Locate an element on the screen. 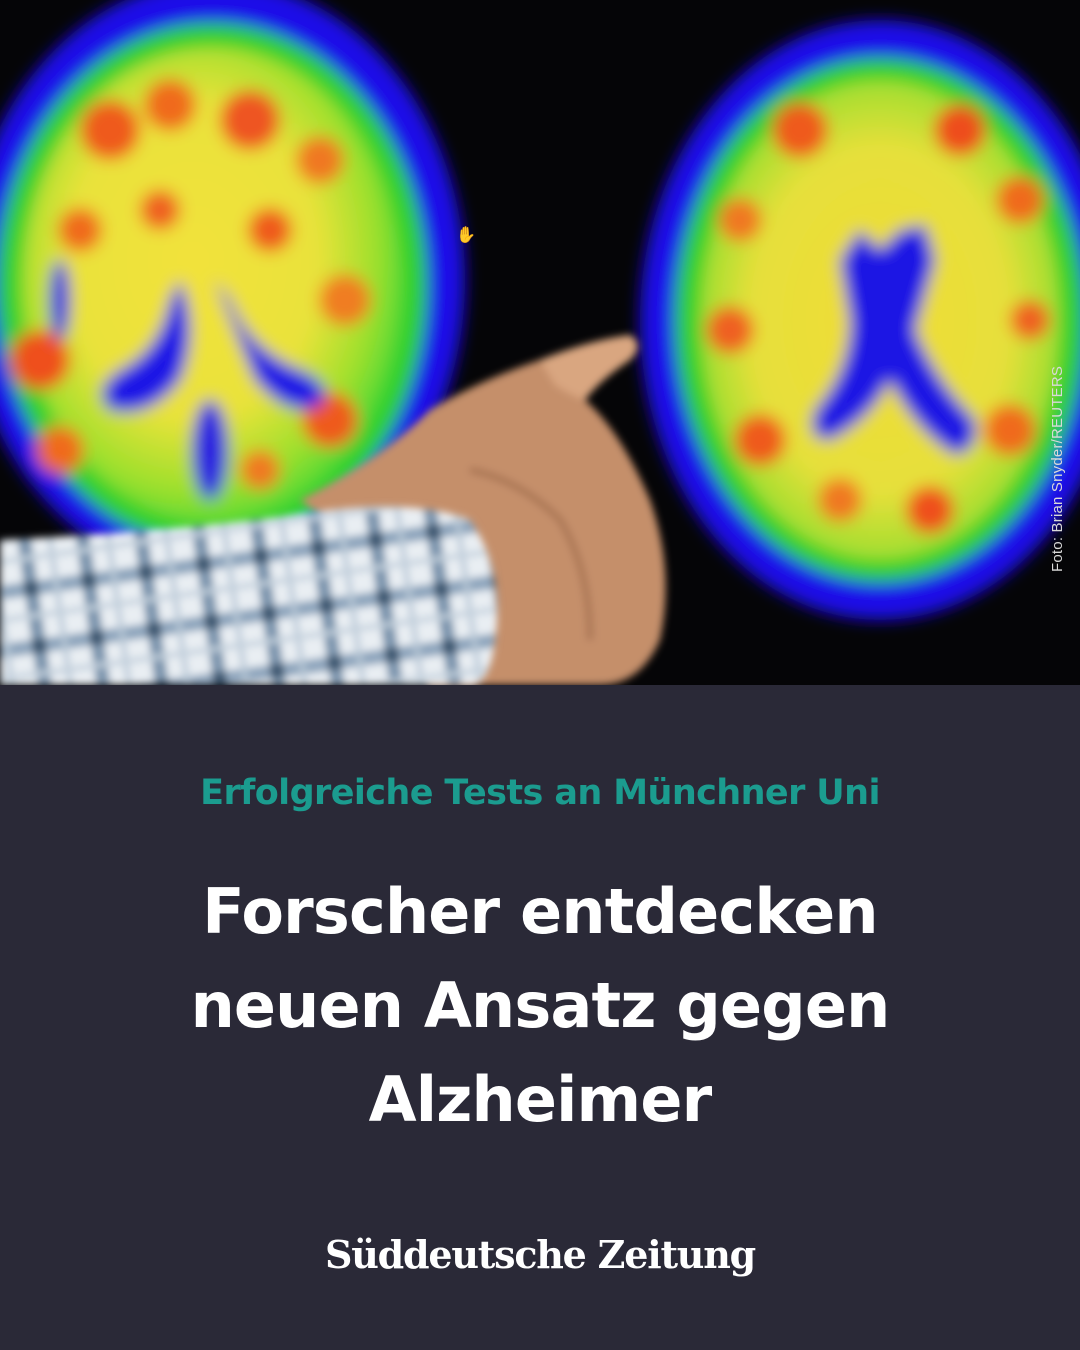  cursor-icon: ✋ is located at coordinates (466, 234).